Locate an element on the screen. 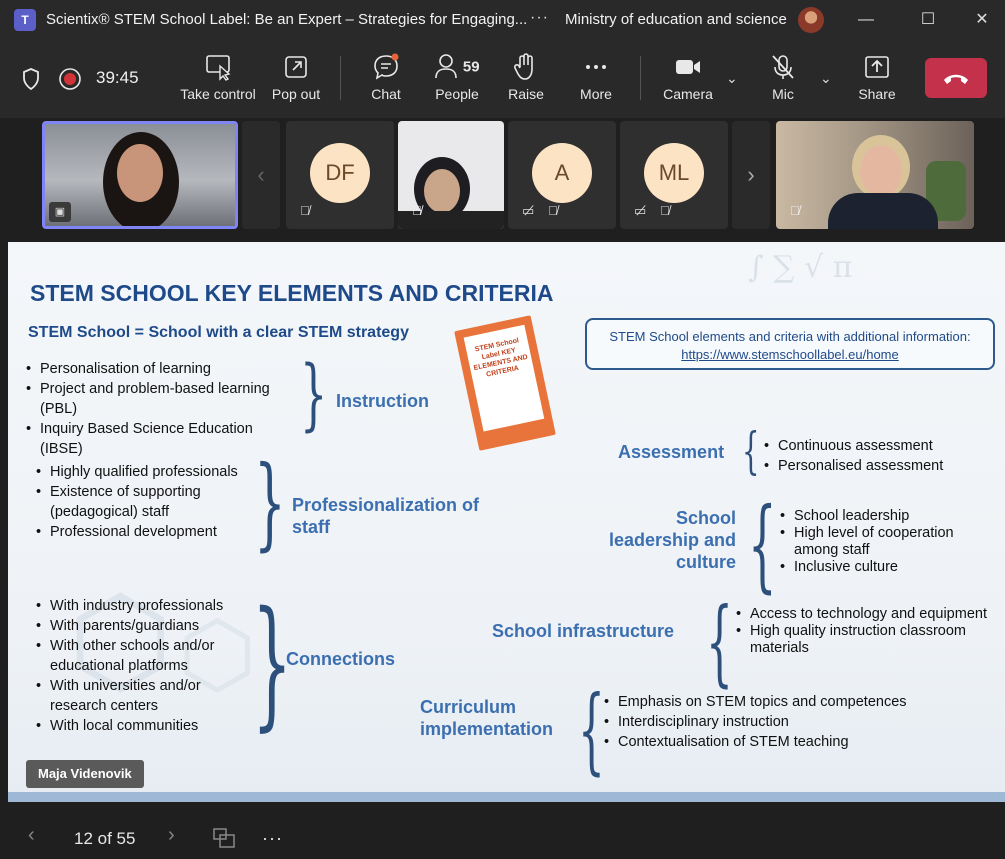  mic-label: Mic is located at coordinates (783, 94).